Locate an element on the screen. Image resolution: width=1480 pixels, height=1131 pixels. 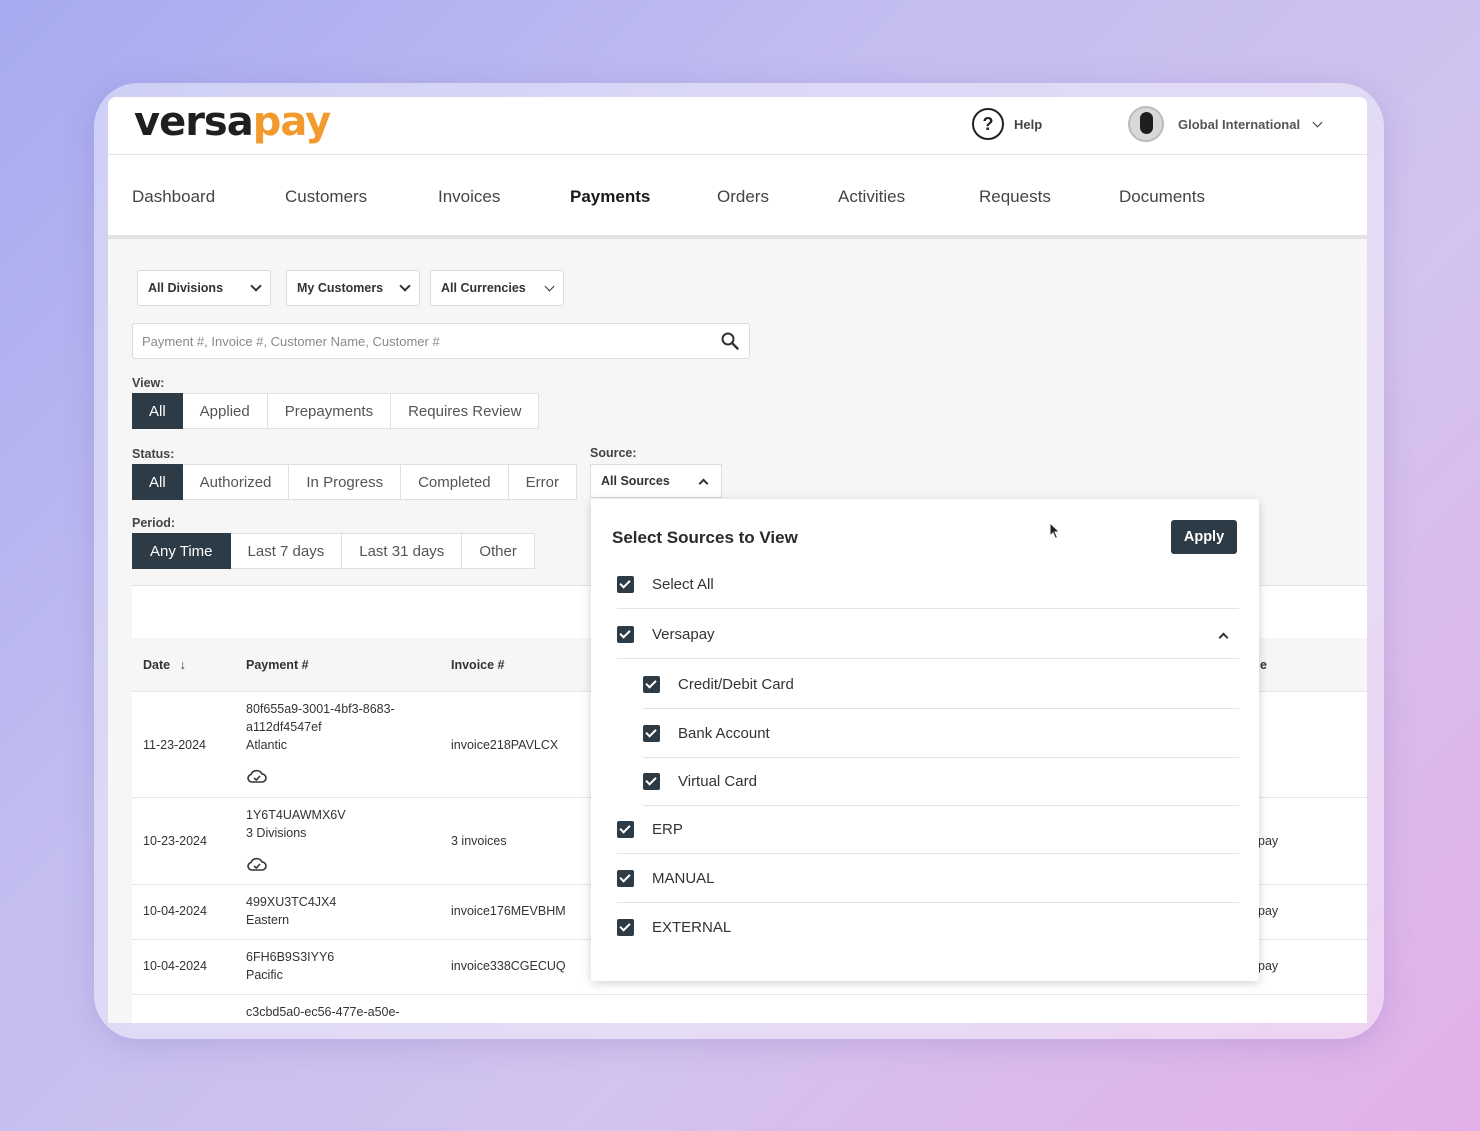
versapay-logo: versapay is located at coordinates (232, 122).